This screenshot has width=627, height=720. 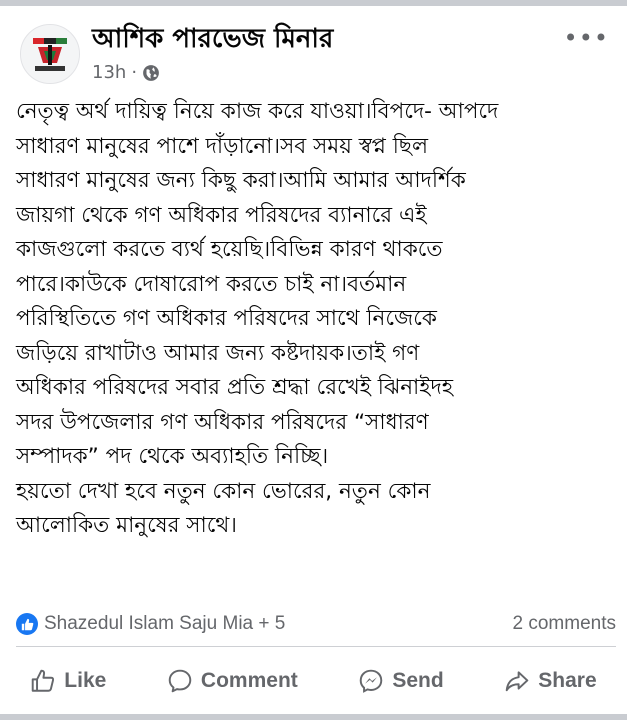 I want to click on share-button: Share, so click(x=550, y=681).